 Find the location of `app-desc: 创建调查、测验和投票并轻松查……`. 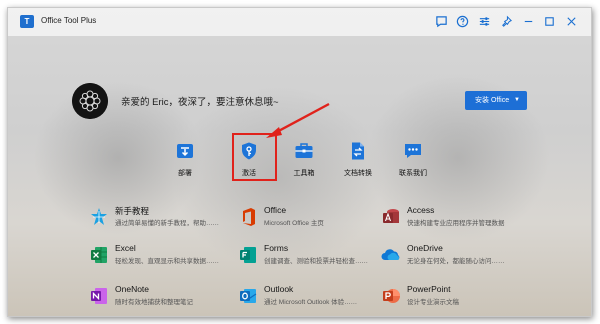

app-desc: 创建调查、测验和投票并轻松查…… is located at coordinates (316, 261).